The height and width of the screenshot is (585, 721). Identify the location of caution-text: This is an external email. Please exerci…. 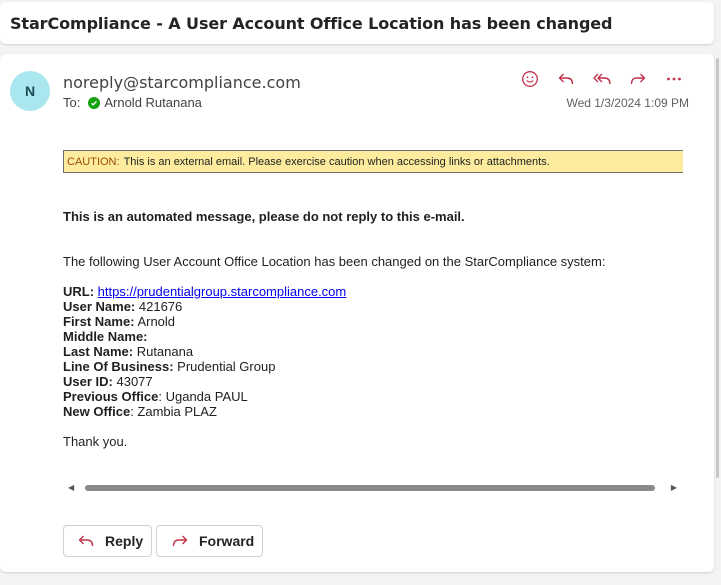
(336, 161).